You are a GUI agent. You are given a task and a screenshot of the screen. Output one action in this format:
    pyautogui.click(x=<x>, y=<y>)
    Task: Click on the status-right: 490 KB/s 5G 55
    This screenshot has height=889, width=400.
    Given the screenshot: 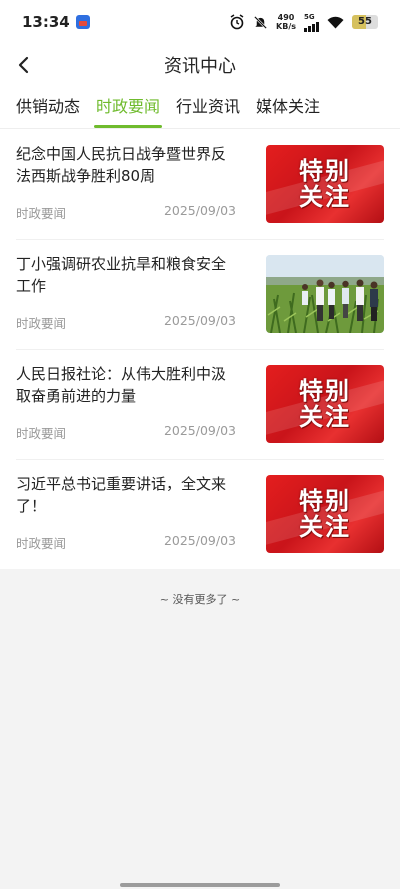 What is the action you would take?
    pyautogui.click(x=303, y=22)
    